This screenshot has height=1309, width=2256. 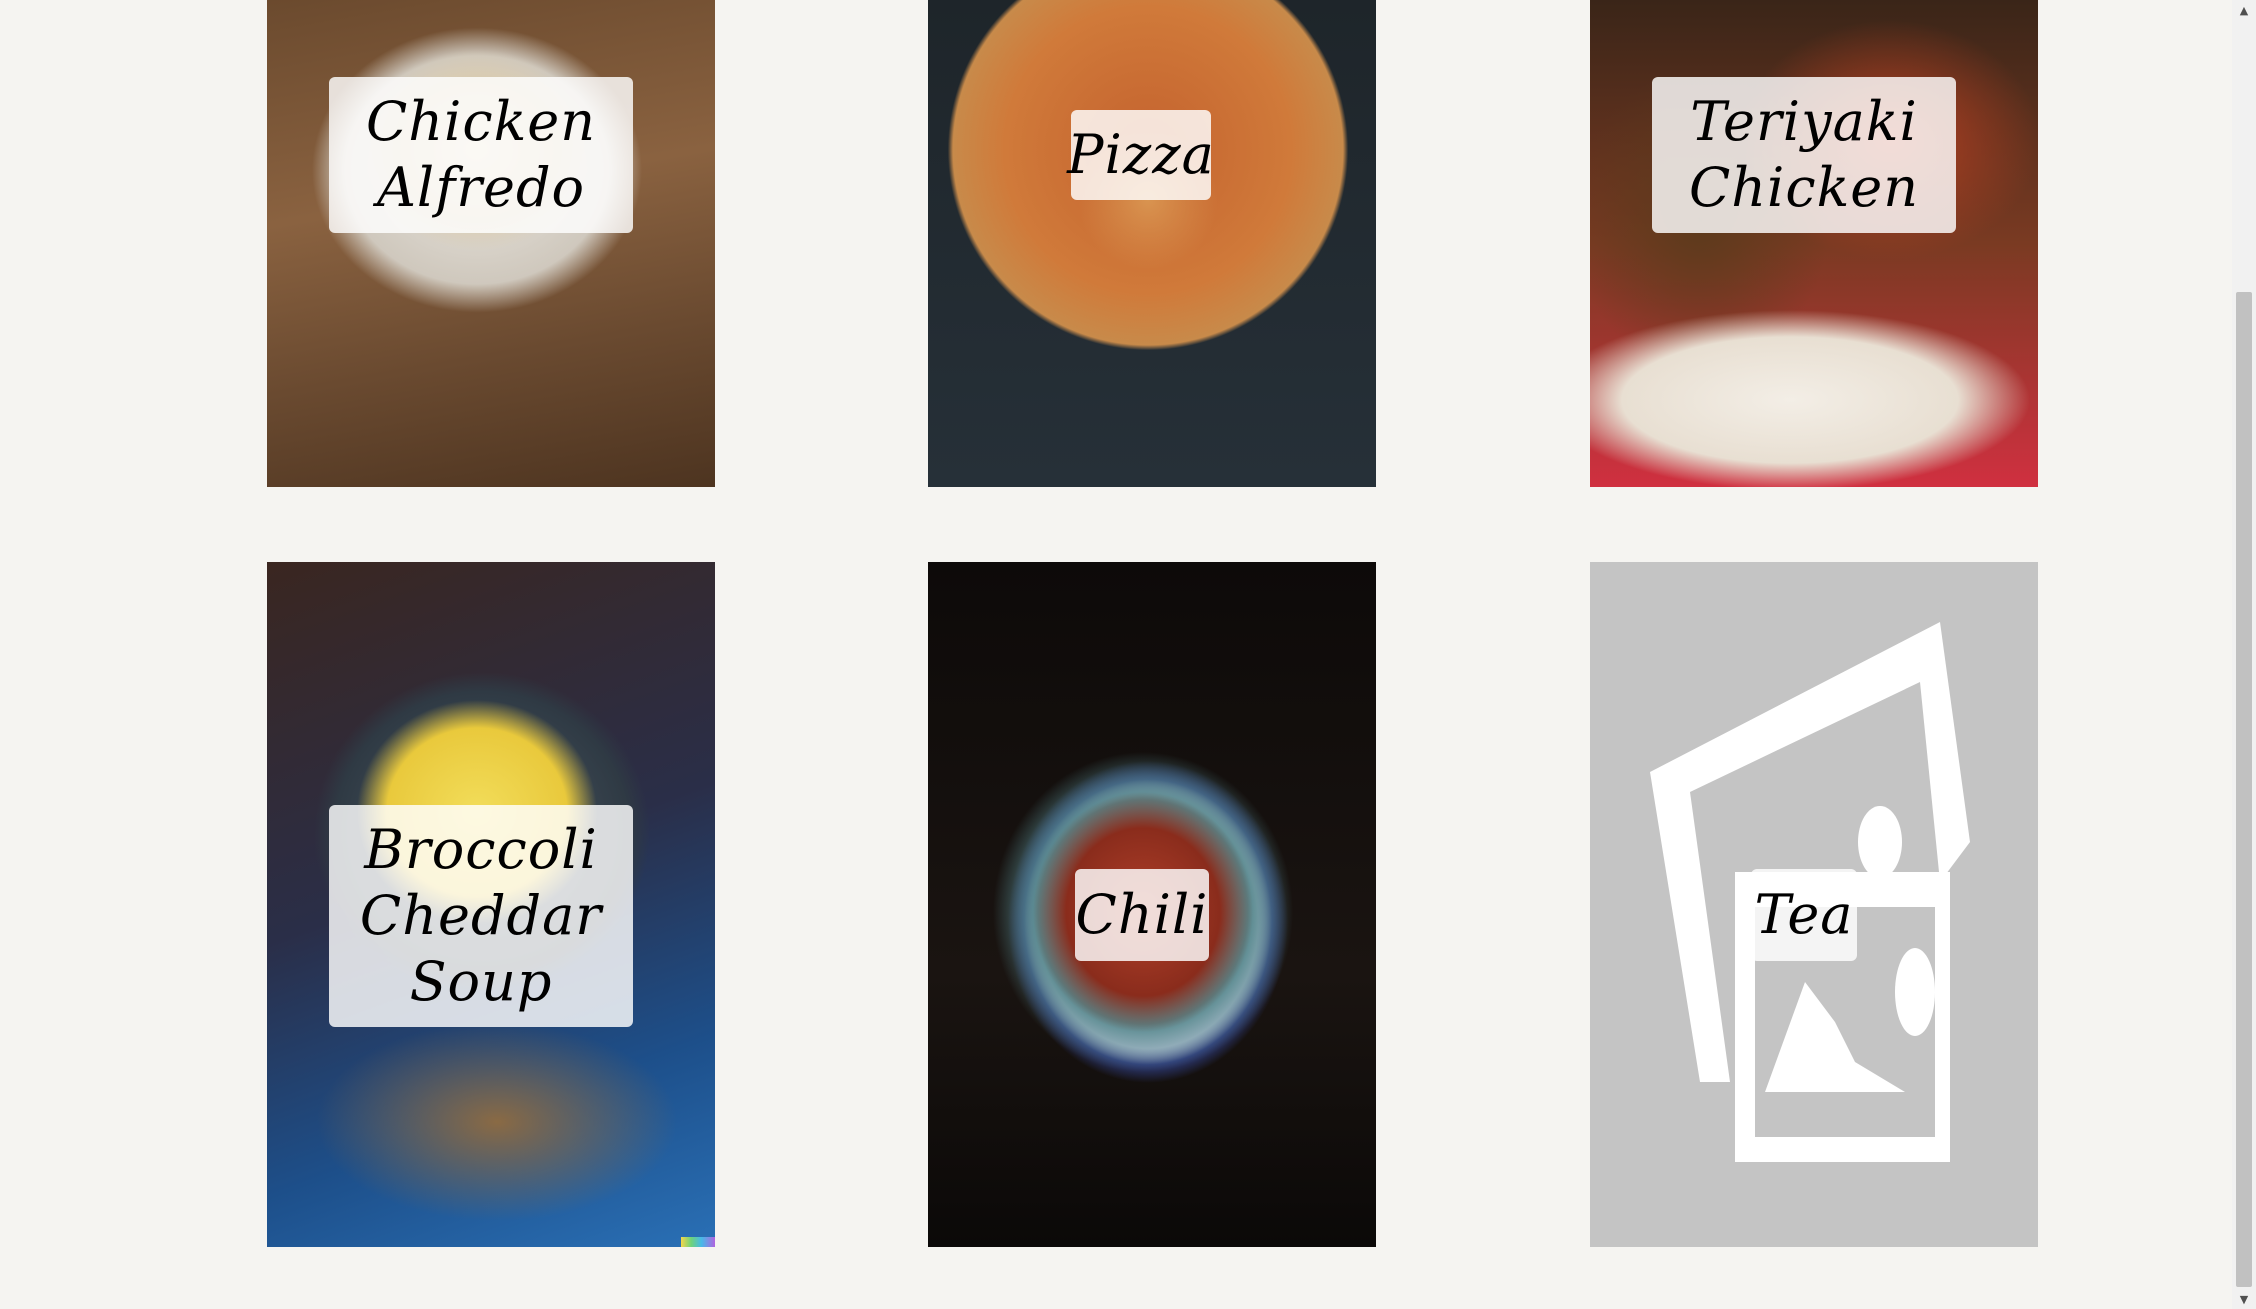 I want to click on recipe-card-tea: Tea, so click(x=1814, y=904).